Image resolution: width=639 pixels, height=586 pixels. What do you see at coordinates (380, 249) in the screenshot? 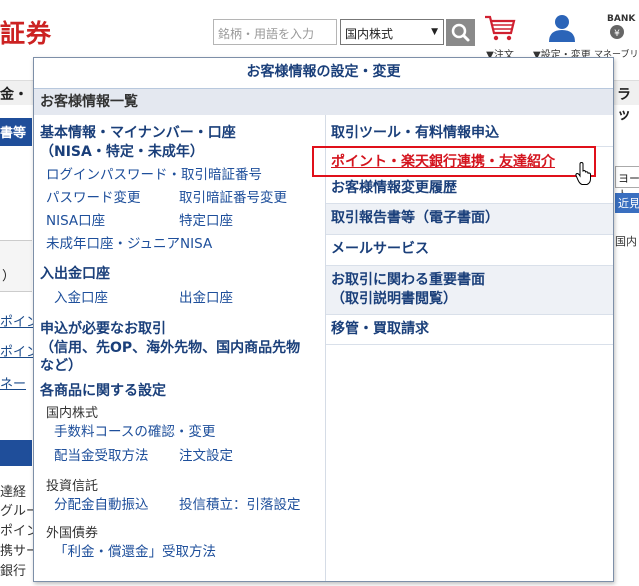
I see `mail-service-label: メールサービス` at bounding box center [380, 249].